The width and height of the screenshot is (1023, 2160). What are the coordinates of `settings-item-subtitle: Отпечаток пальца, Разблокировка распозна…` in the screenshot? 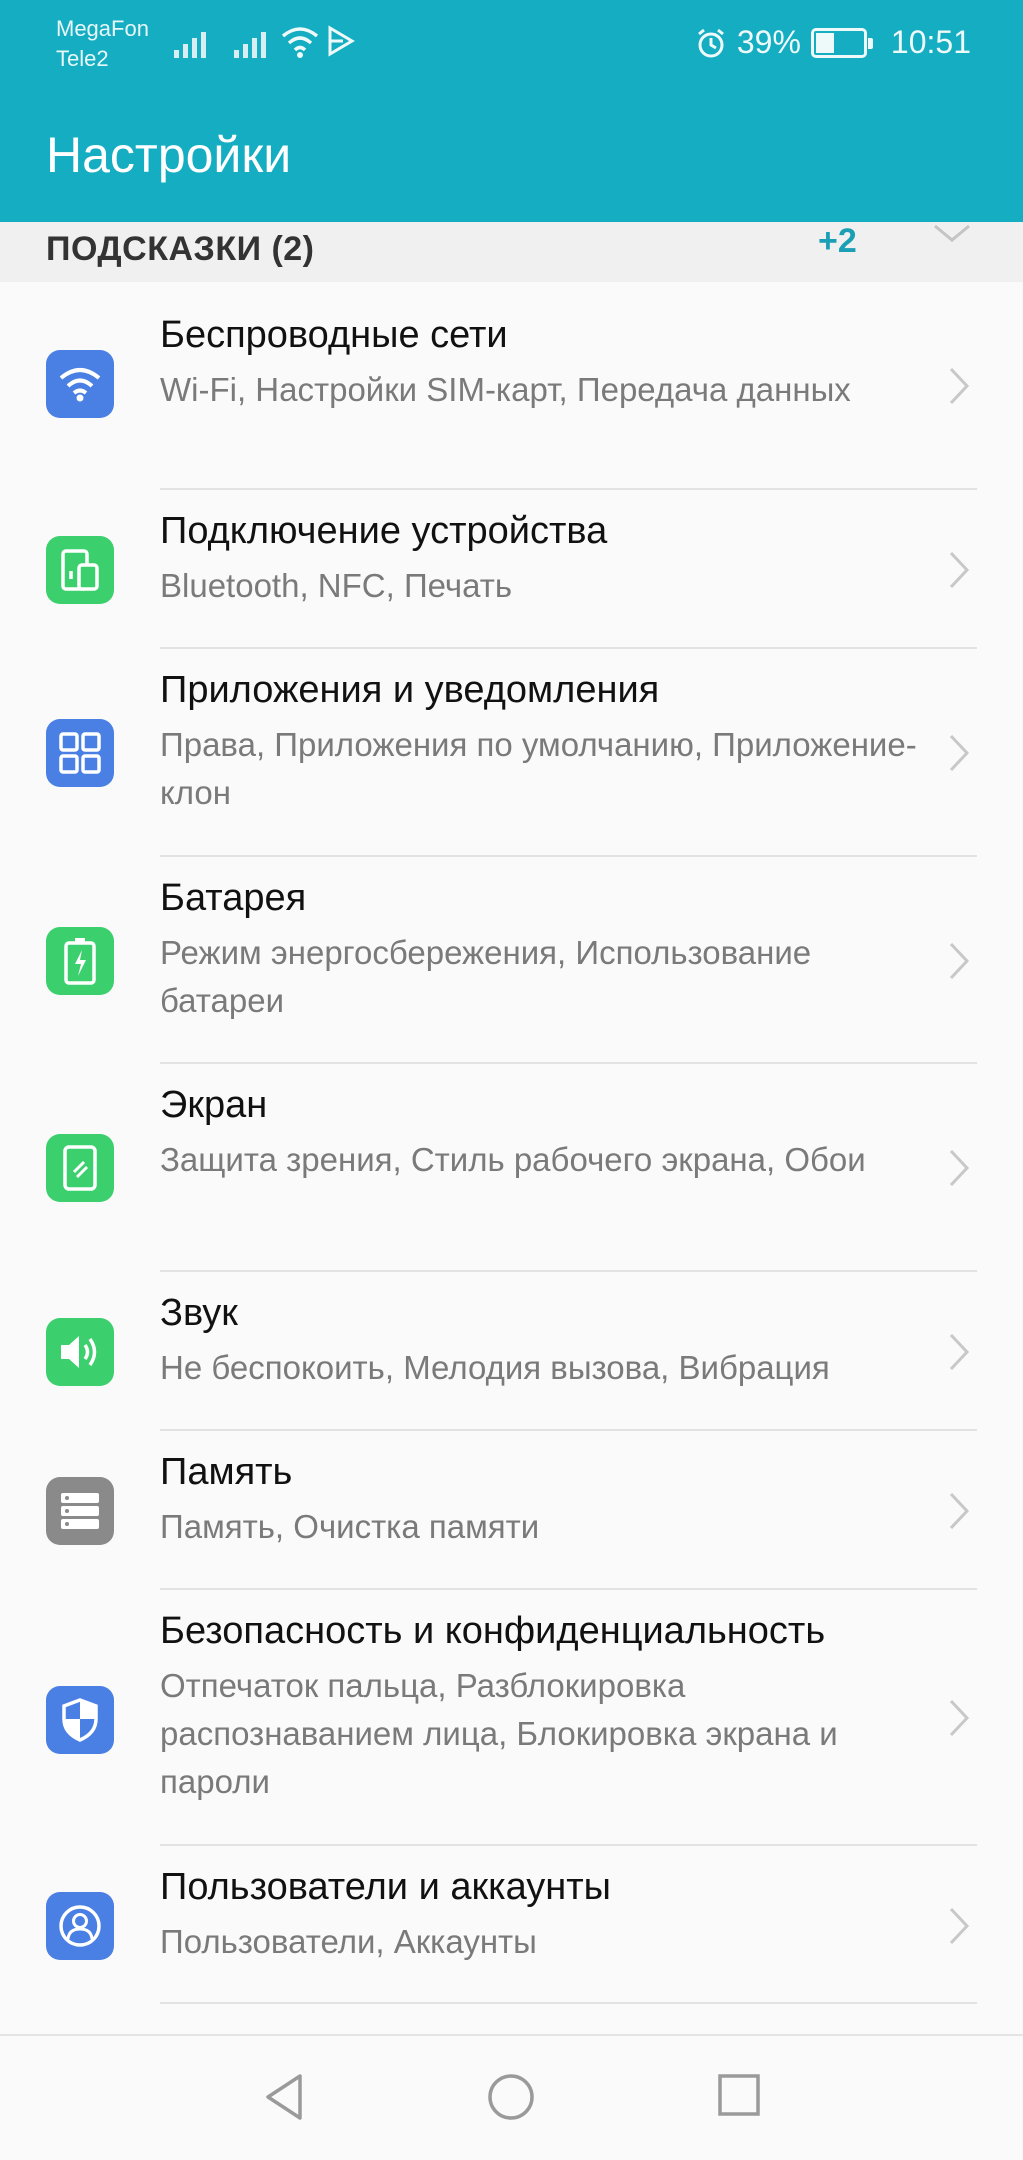 It's located at (499, 1733).